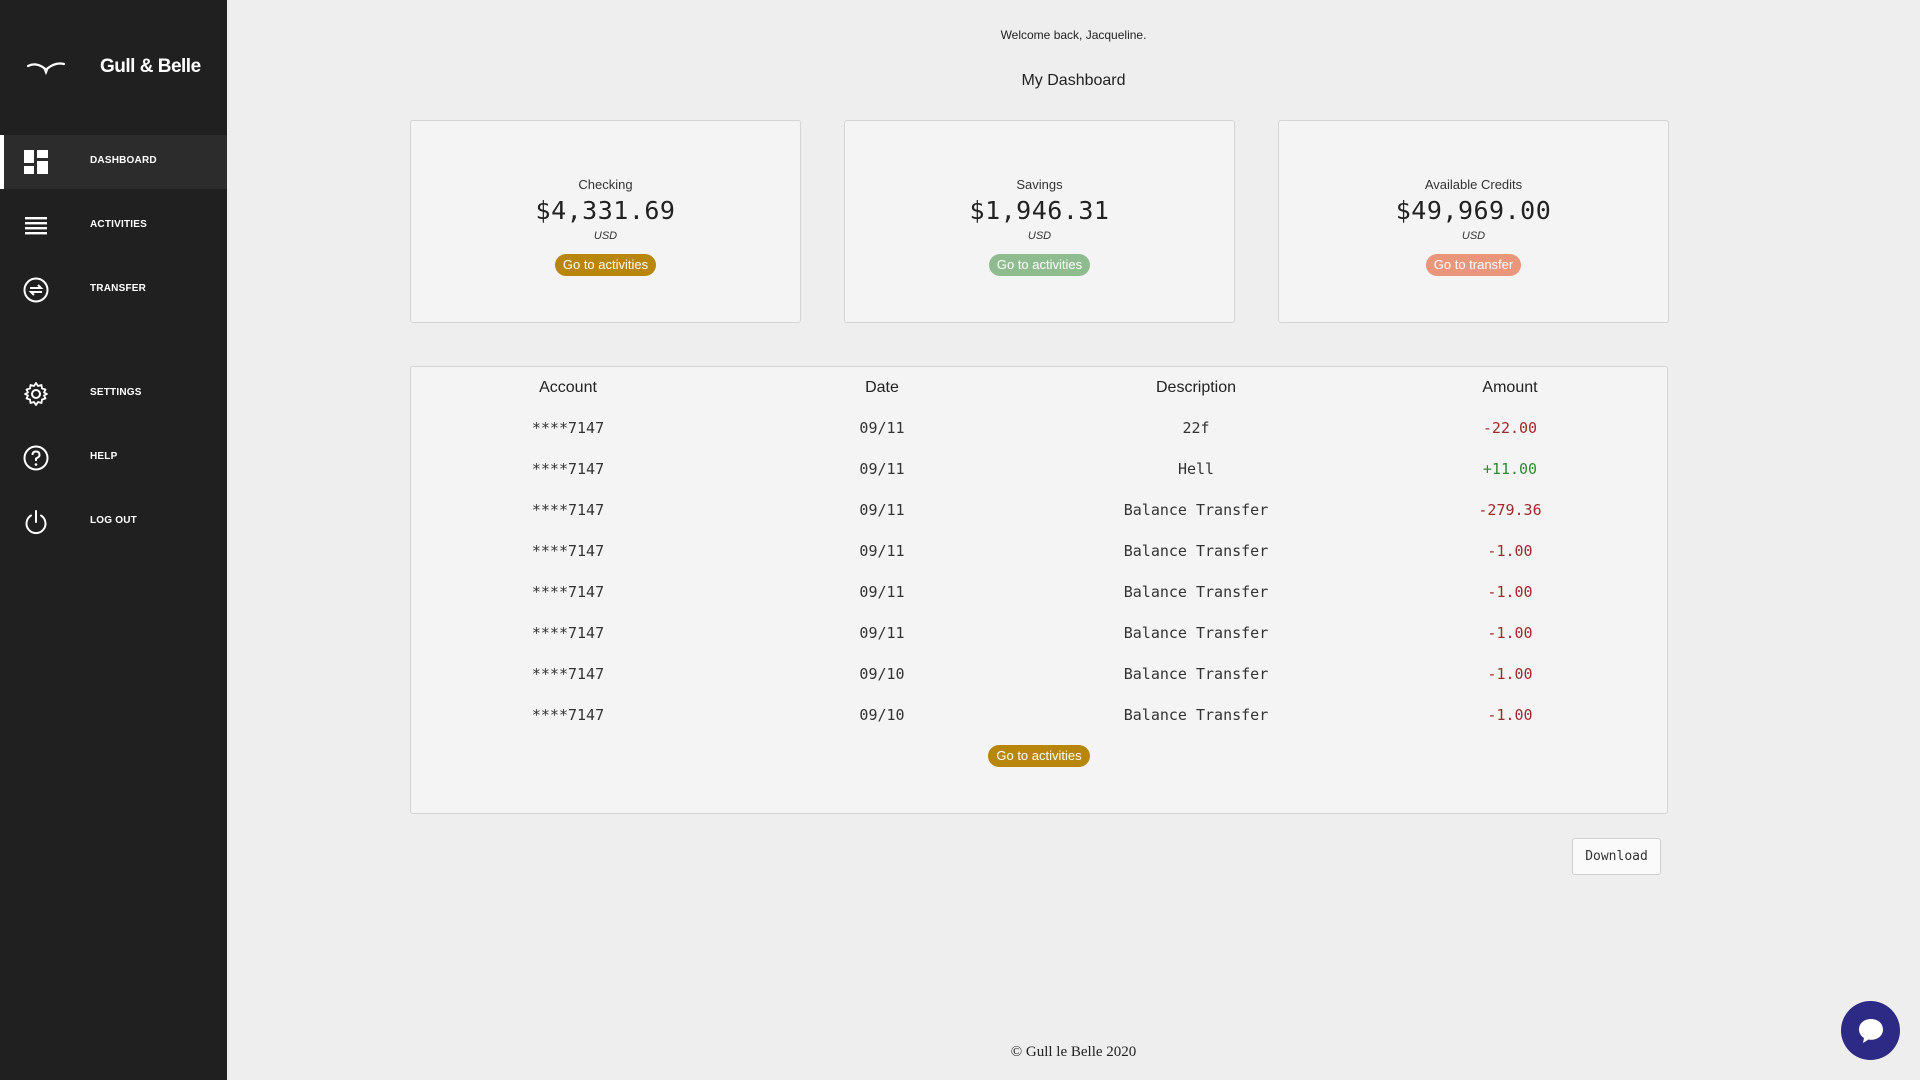 The width and height of the screenshot is (1920, 1080). What do you see at coordinates (36, 290) in the screenshot?
I see `transfer-icon` at bounding box center [36, 290].